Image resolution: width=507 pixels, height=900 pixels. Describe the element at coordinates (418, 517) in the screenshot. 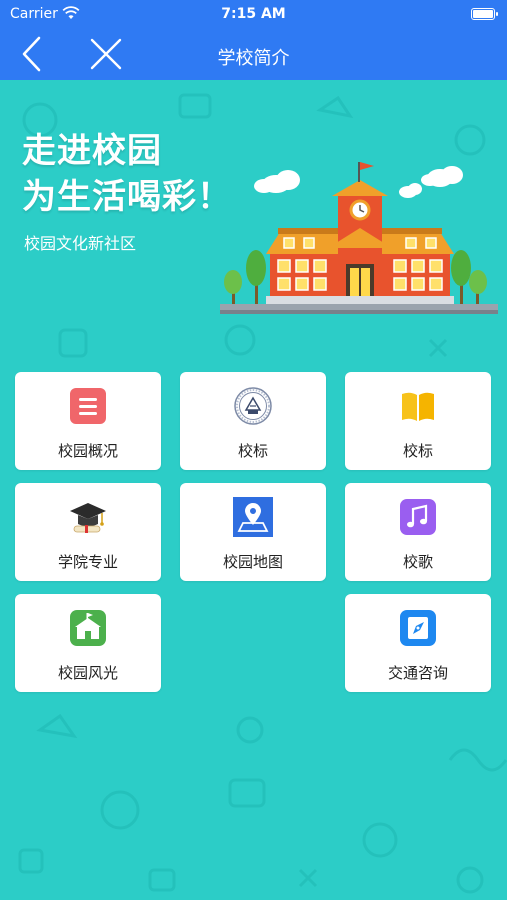

I see `music-note-icon` at that location.